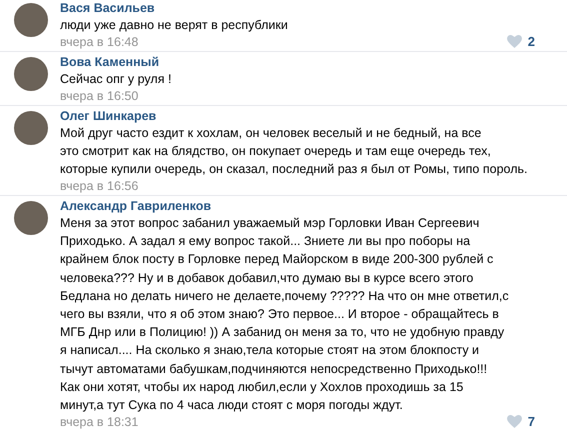 This screenshot has width=567, height=433. Describe the element at coordinates (174, 25) in the screenshot. I see `comment-text: люди уже давно не верят в республики` at that location.